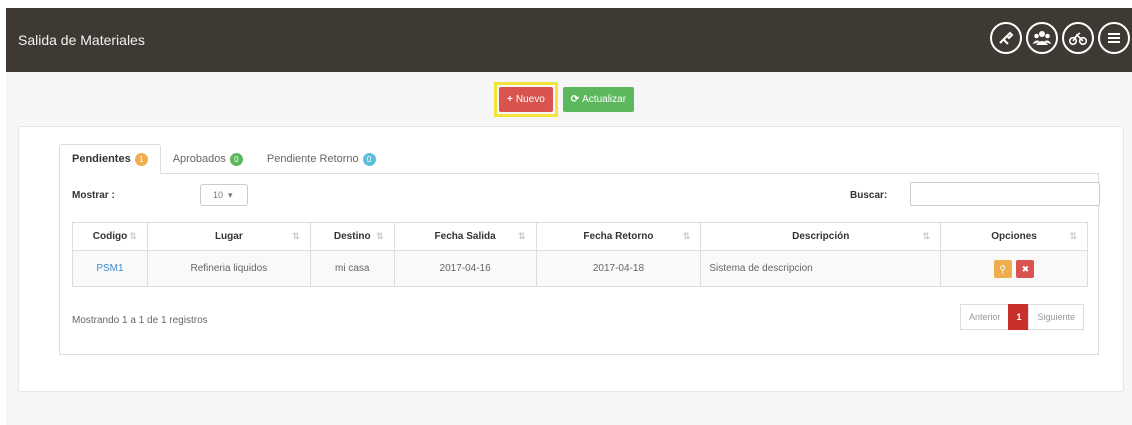 This screenshot has height=425, width=1132. I want to click on column-header-descripcion: Descripción ⇅, so click(821, 236).